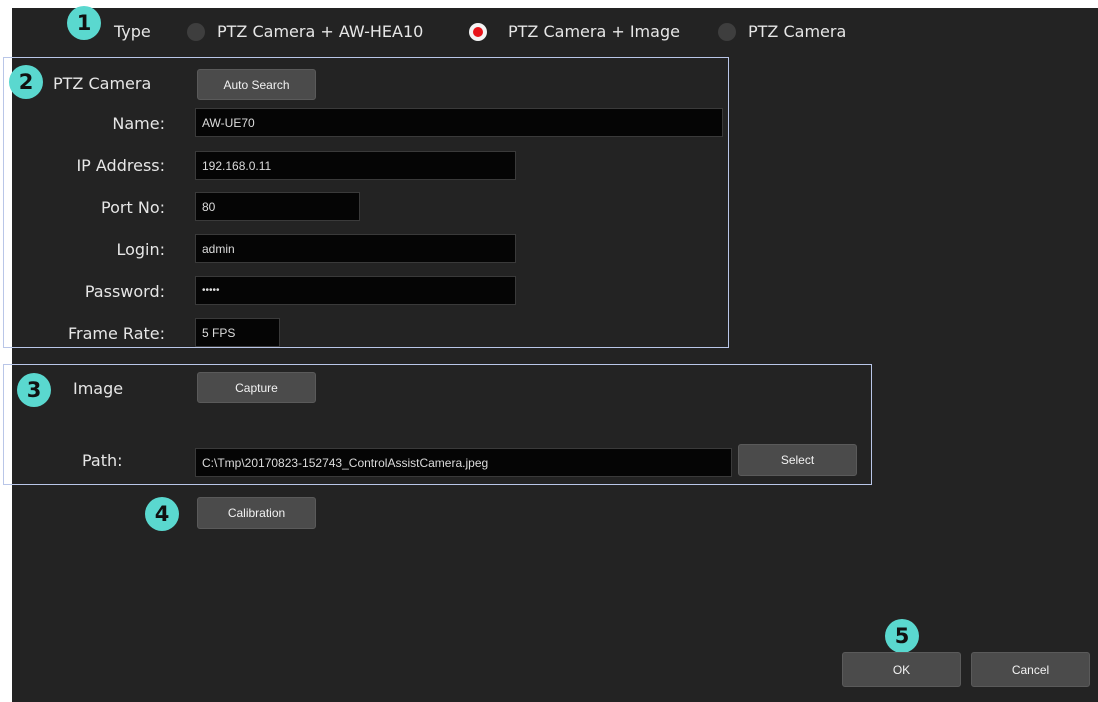  Describe the element at coordinates (162, 514) in the screenshot. I see `callout-badge-4: 4` at that location.